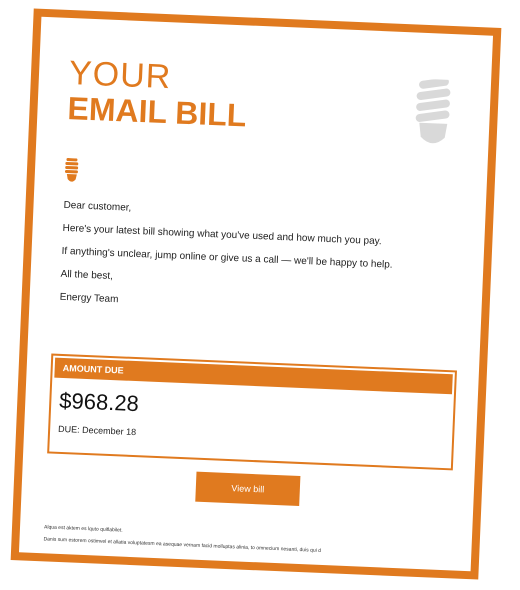 The height and width of the screenshot is (590, 520). Describe the element at coordinates (253, 376) in the screenshot. I see `amount-due-header: AMOUNT DUE` at that location.